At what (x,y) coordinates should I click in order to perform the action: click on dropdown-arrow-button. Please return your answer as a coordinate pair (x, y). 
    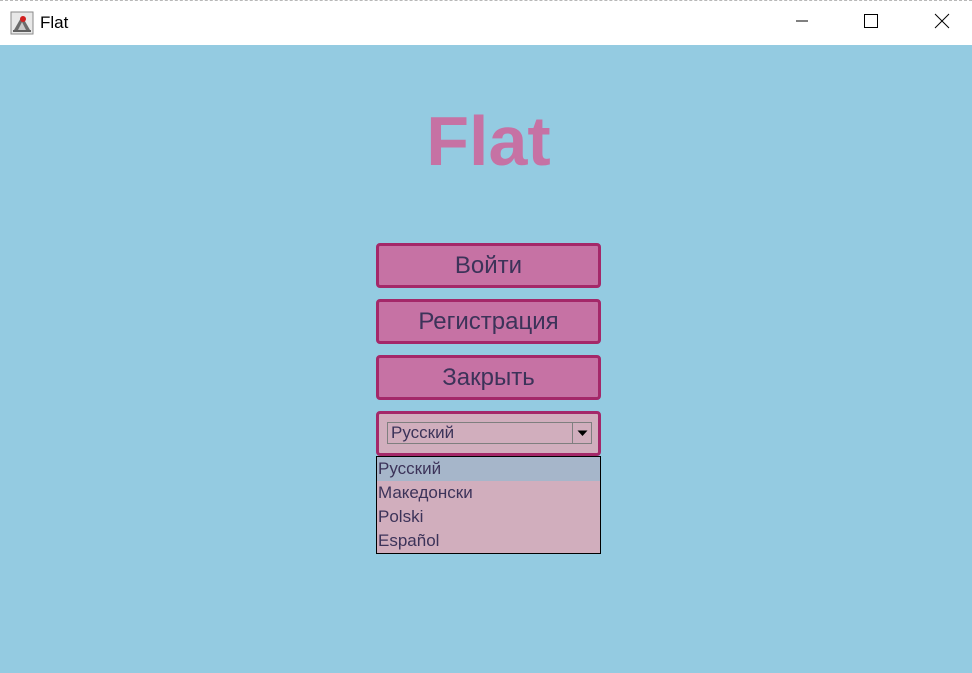
    Looking at the image, I should click on (581, 433).